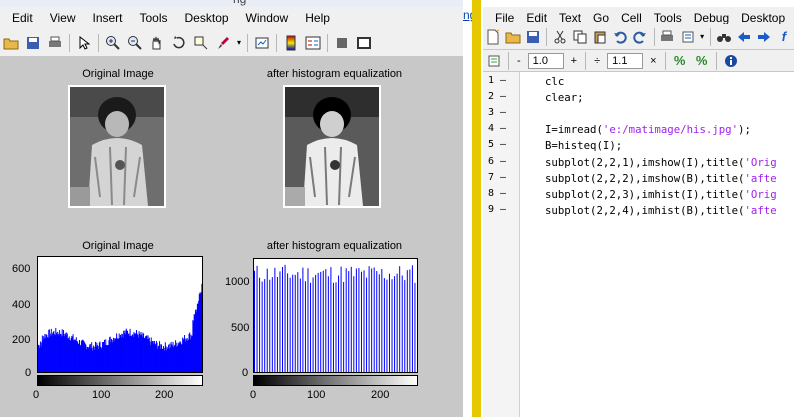 The image size is (794, 417). I want to click on paste-icon, so click(600, 37).